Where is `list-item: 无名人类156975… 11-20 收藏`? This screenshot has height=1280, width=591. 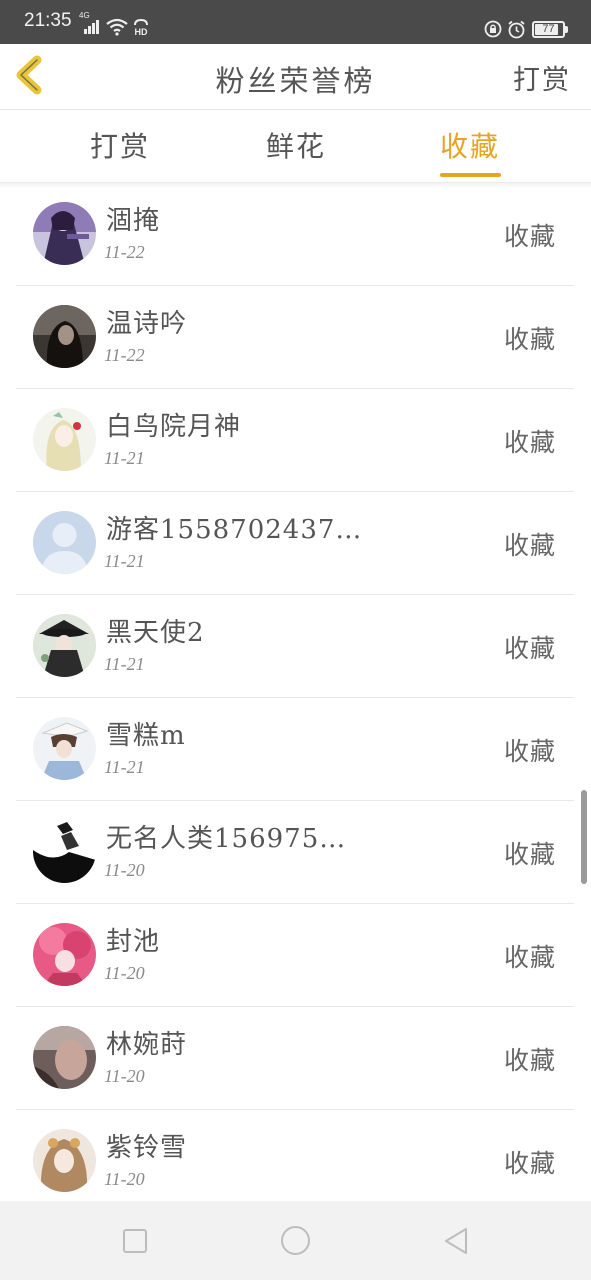 list-item: 无名人类156975… 11-20 收藏 is located at coordinates (295, 852).